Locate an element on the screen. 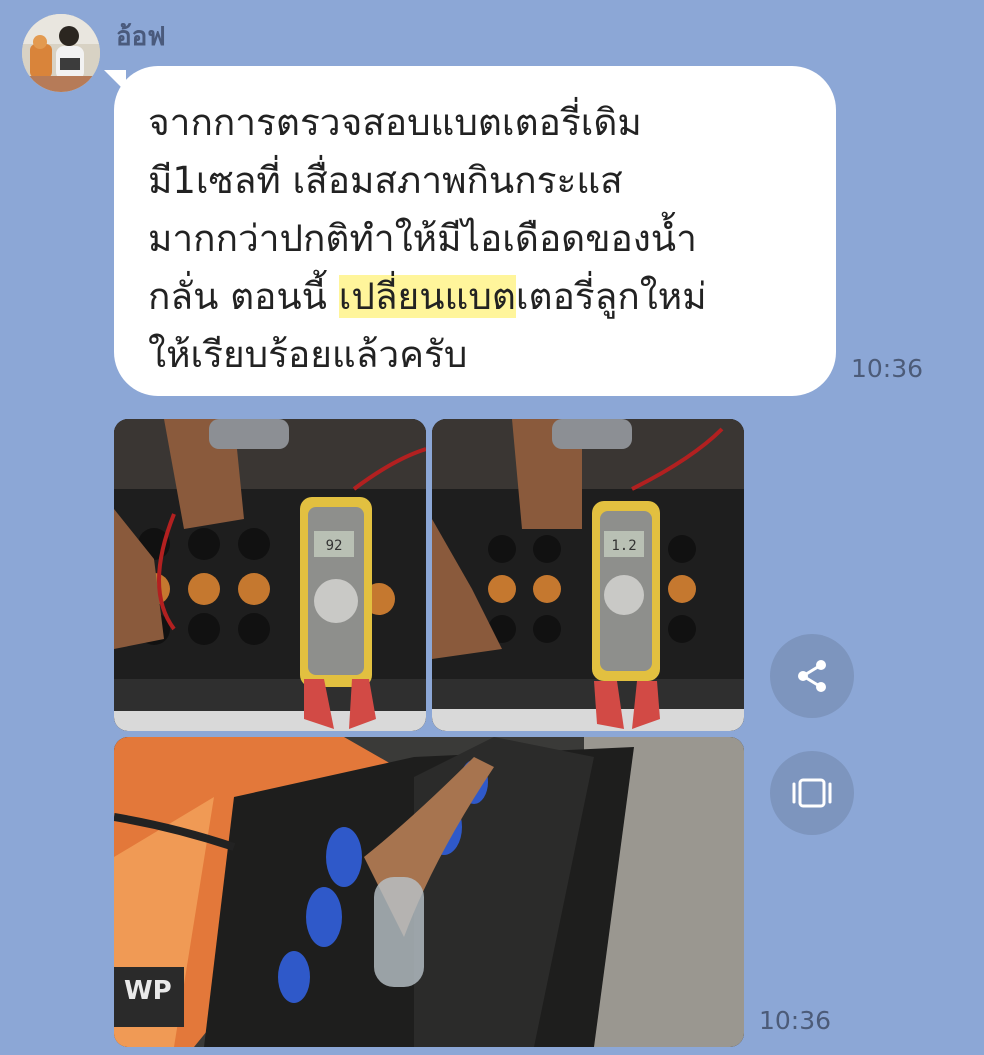 The width and height of the screenshot is (984, 1055). message-time: 10:36 is located at coordinates (887, 368).